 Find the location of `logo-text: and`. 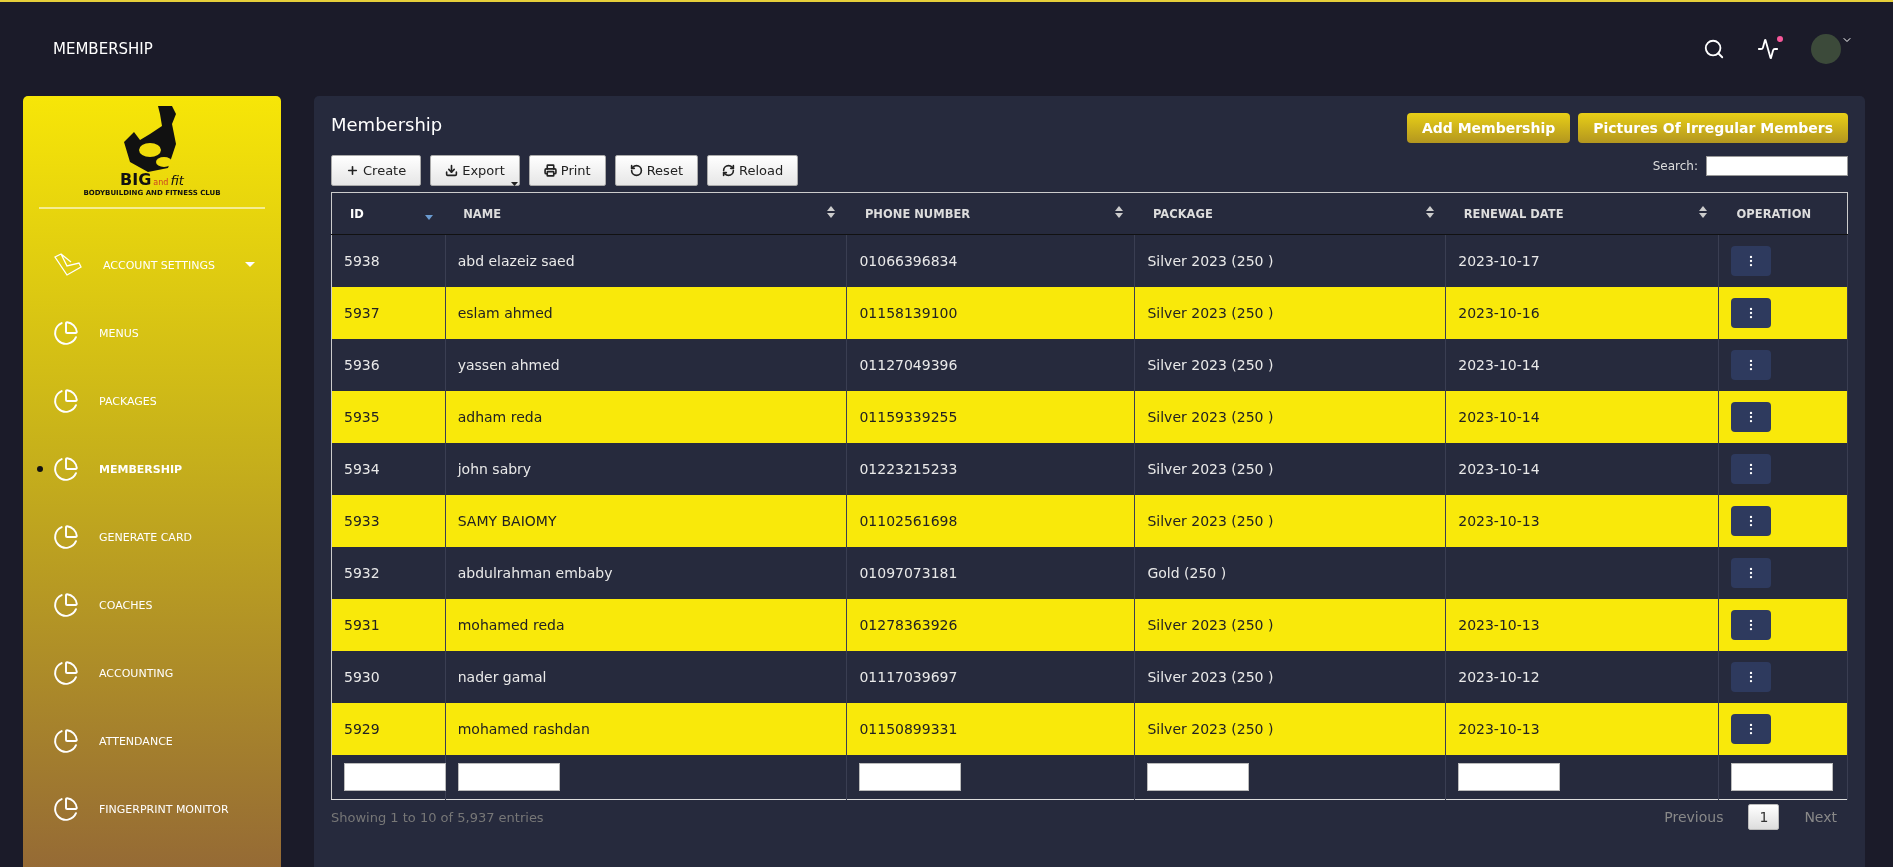

logo-text: and is located at coordinates (161, 182).